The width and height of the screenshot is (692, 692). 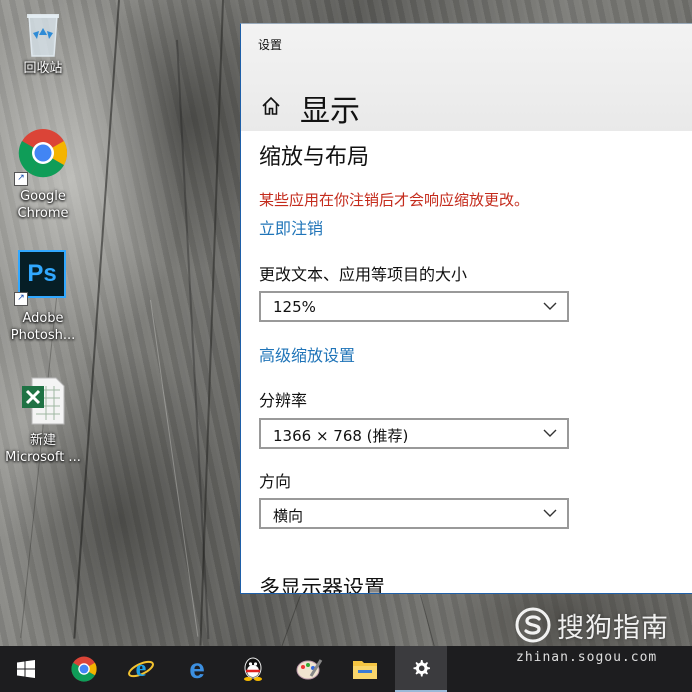 I want to click on taskbar-file-explorer, so click(x=365, y=669).